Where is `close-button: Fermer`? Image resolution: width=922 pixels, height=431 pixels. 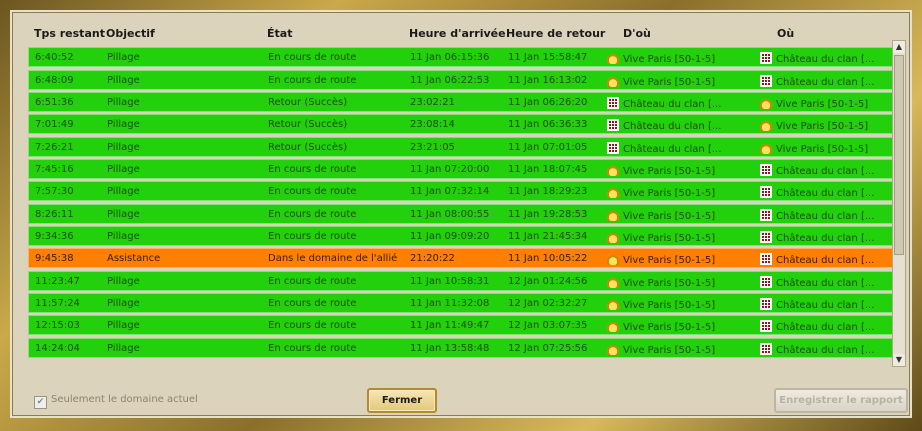 close-button: Fermer is located at coordinates (402, 400).